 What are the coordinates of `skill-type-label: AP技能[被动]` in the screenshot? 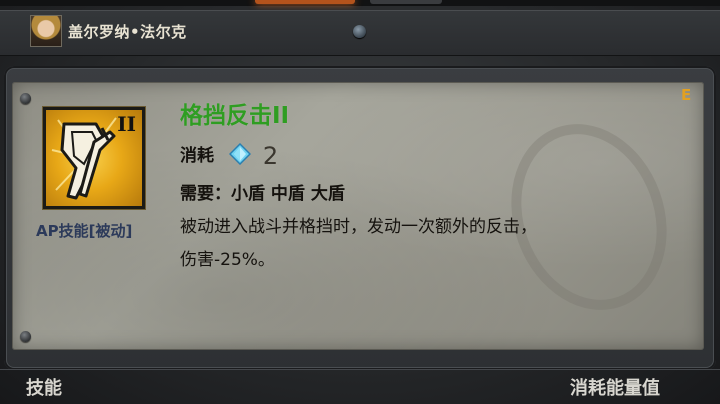 It's located at (84, 231).